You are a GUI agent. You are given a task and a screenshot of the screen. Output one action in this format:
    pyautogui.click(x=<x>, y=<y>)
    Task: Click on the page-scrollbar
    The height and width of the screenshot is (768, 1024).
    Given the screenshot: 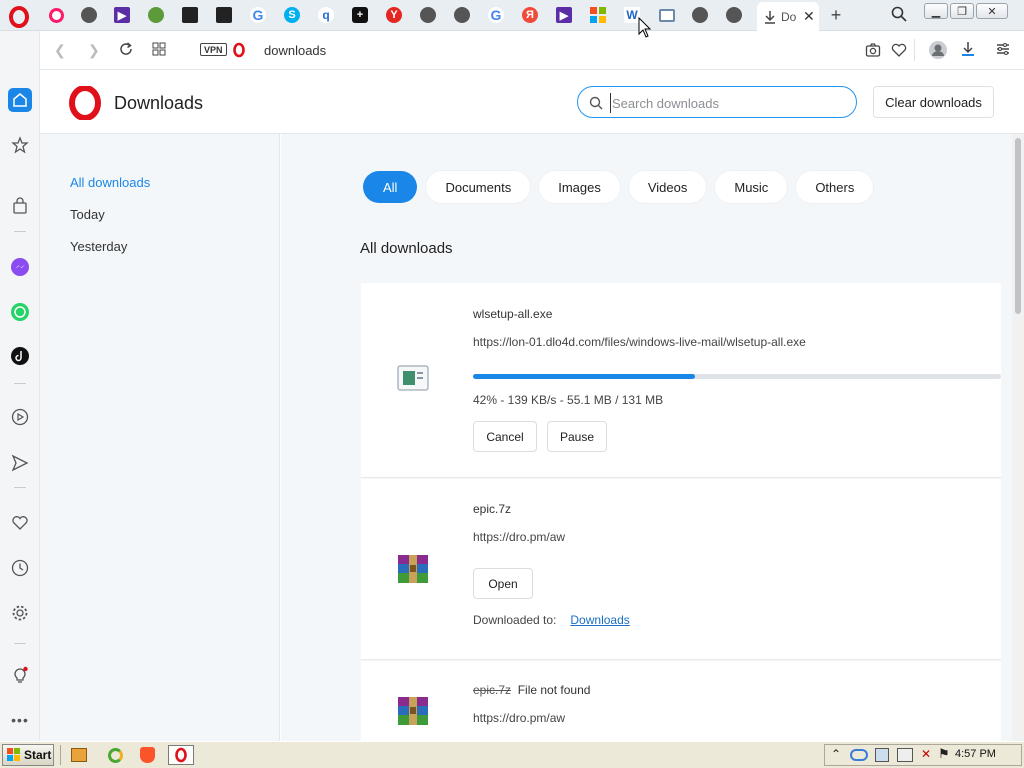 What is the action you would take?
    pyautogui.click(x=1018, y=437)
    